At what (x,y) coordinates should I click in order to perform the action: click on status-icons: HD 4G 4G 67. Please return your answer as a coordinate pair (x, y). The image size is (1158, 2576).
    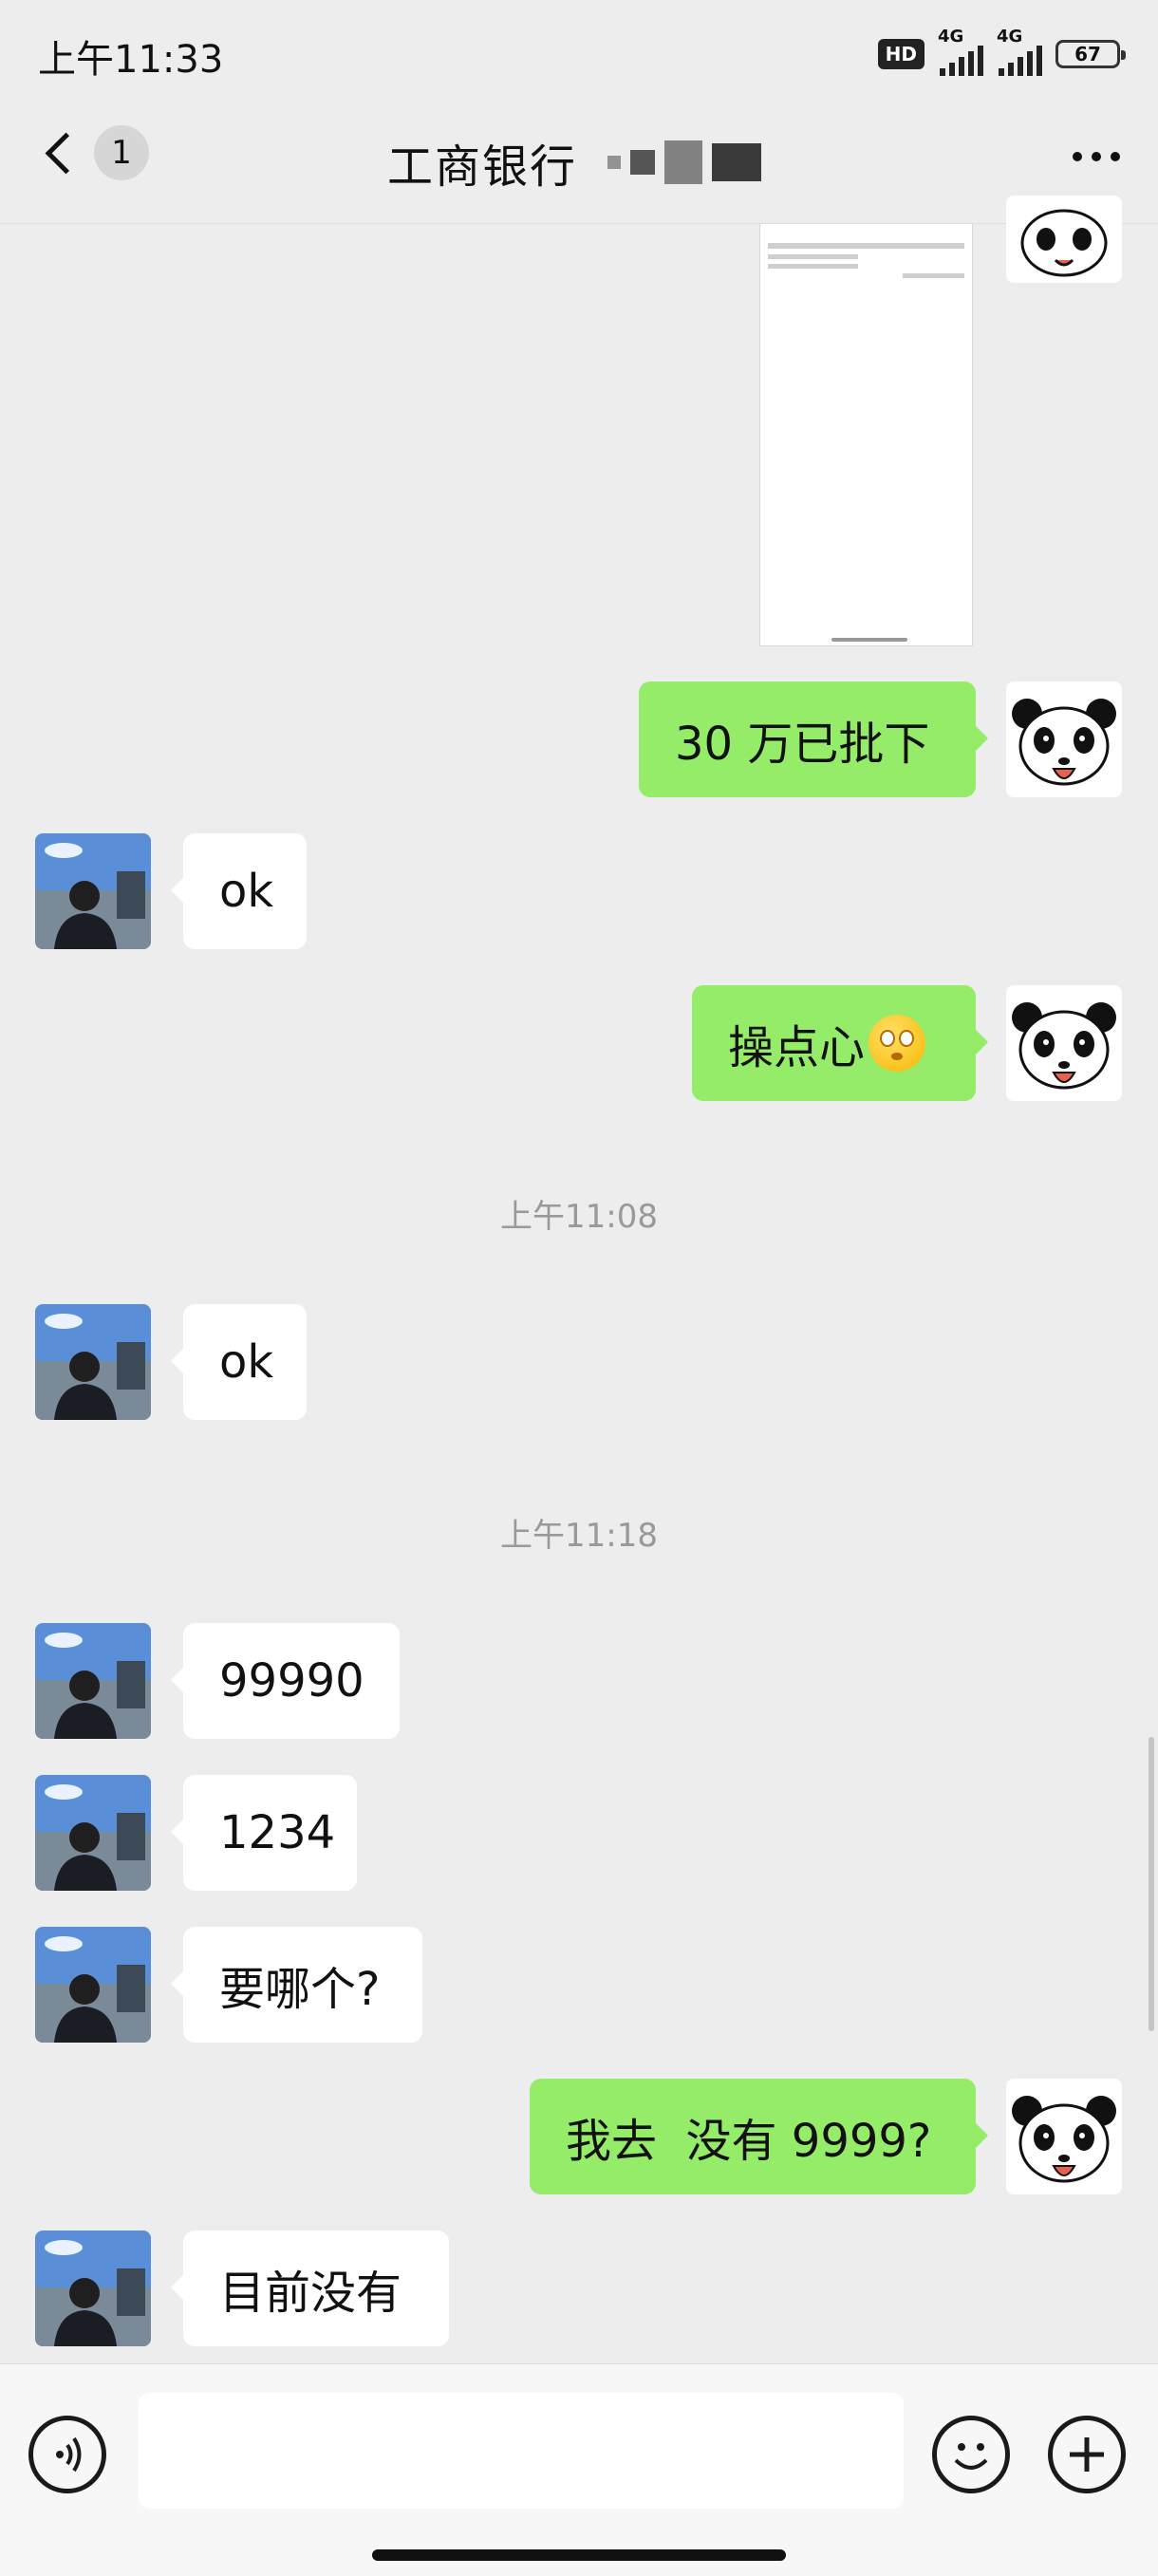
    Looking at the image, I should click on (1001, 52).